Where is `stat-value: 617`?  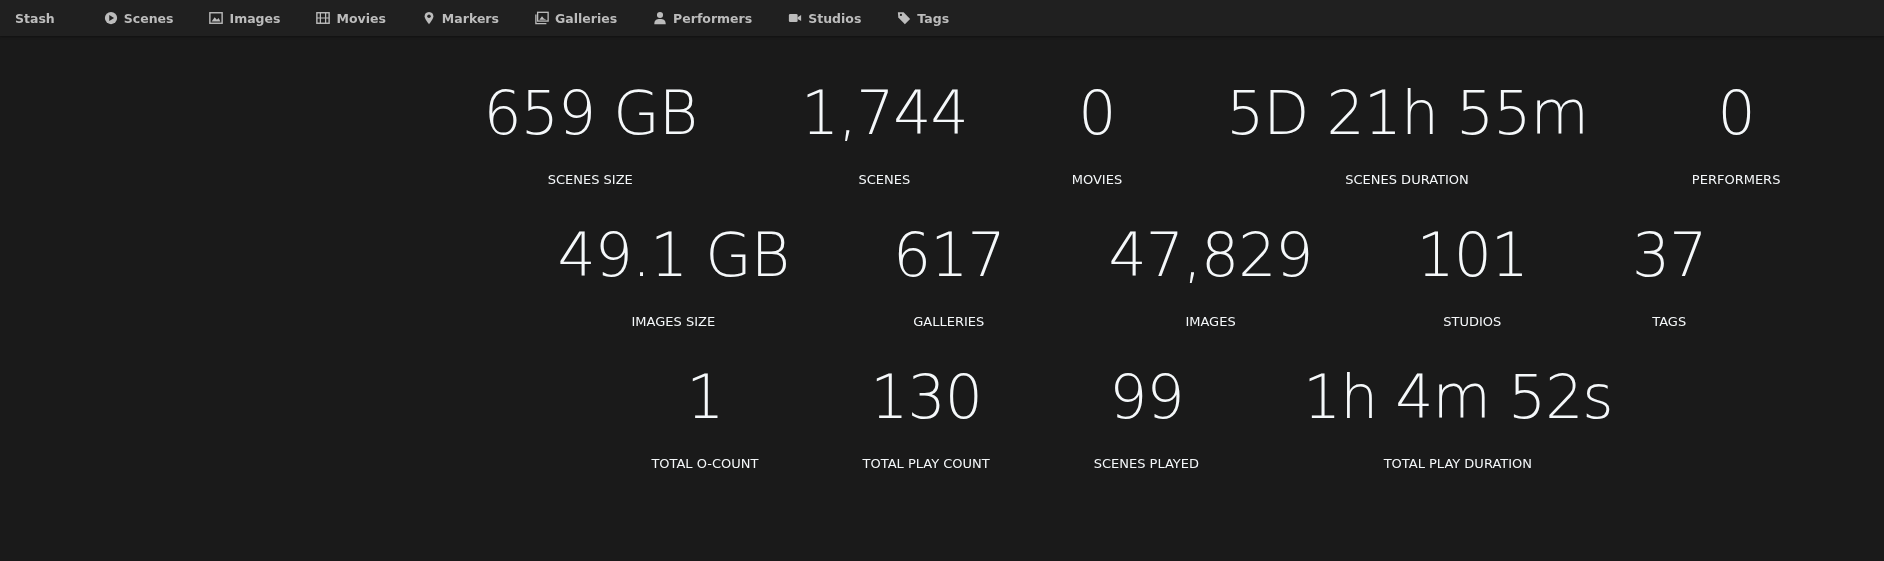 stat-value: 617 is located at coordinates (949, 255).